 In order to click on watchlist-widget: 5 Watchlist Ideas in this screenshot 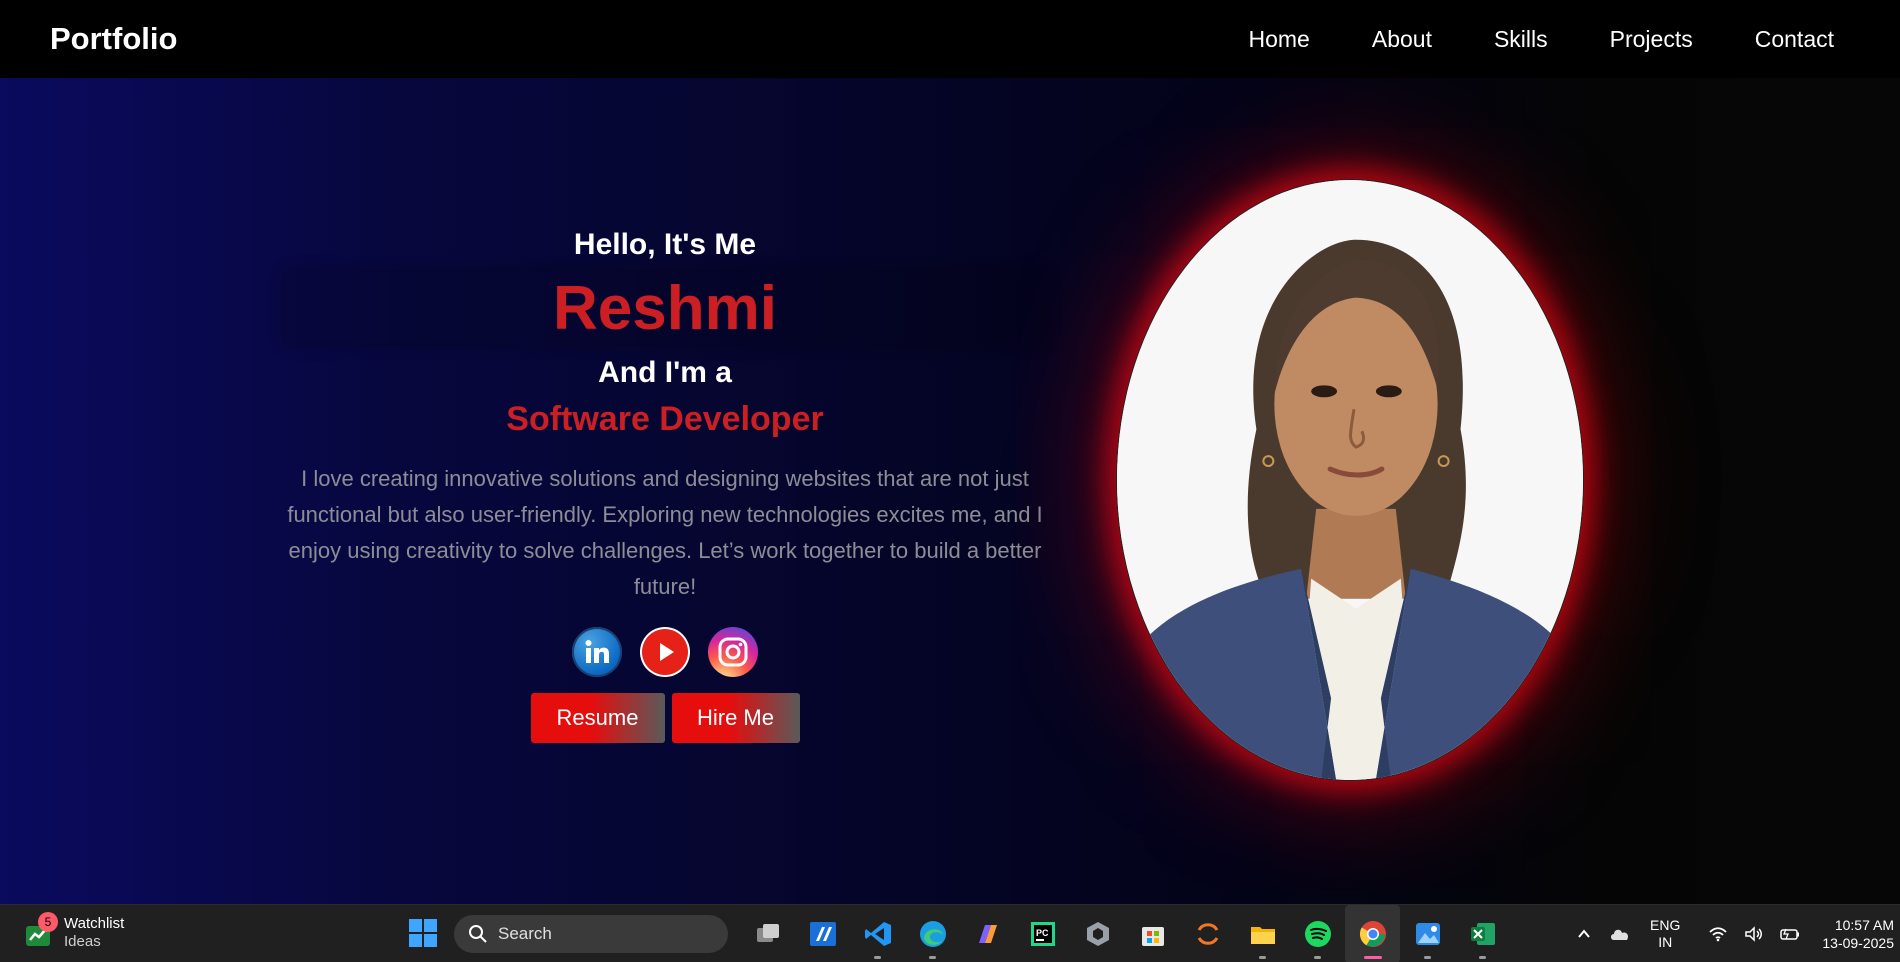, I will do `click(74, 931)`.